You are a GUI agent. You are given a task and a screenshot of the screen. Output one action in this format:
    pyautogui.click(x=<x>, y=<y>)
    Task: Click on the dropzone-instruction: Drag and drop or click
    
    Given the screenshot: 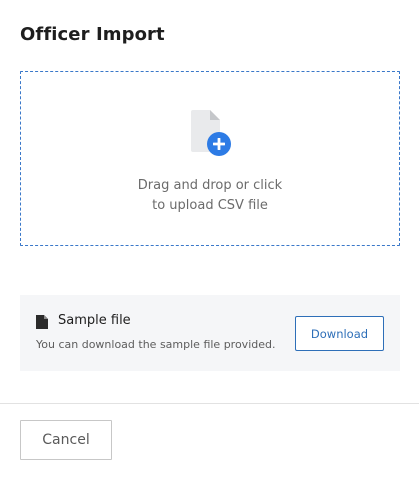 What is the action you would take?
    pyautogui.click(x=210, y=185)
    